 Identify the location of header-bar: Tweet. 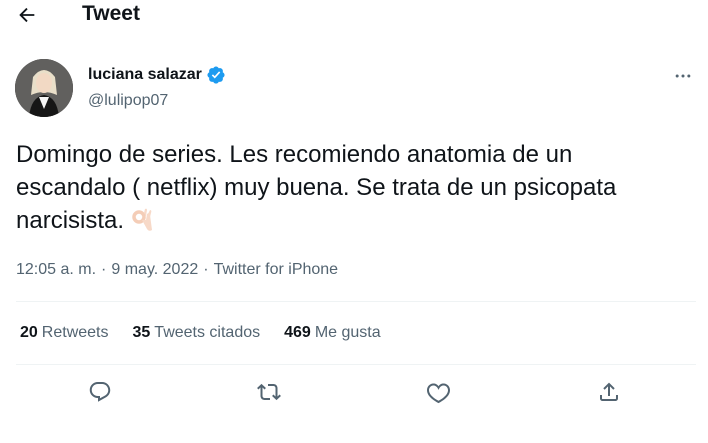
(354, 16).